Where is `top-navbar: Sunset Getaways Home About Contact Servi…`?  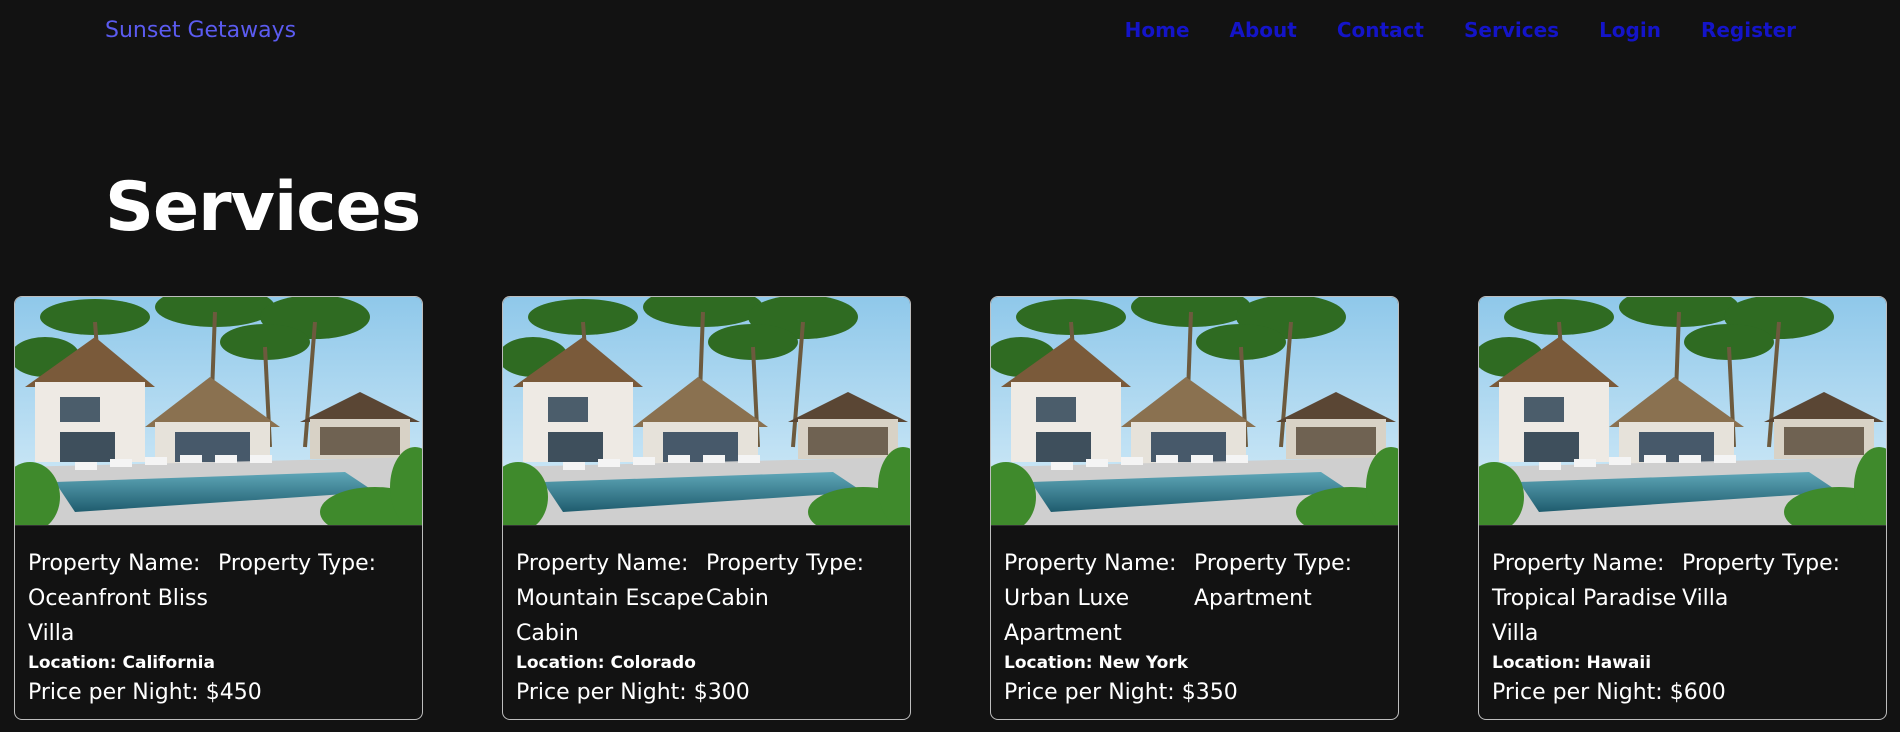
top-navbar: Sunset Getaways Home About Contact Servi… is located at coordinates (950, 32).